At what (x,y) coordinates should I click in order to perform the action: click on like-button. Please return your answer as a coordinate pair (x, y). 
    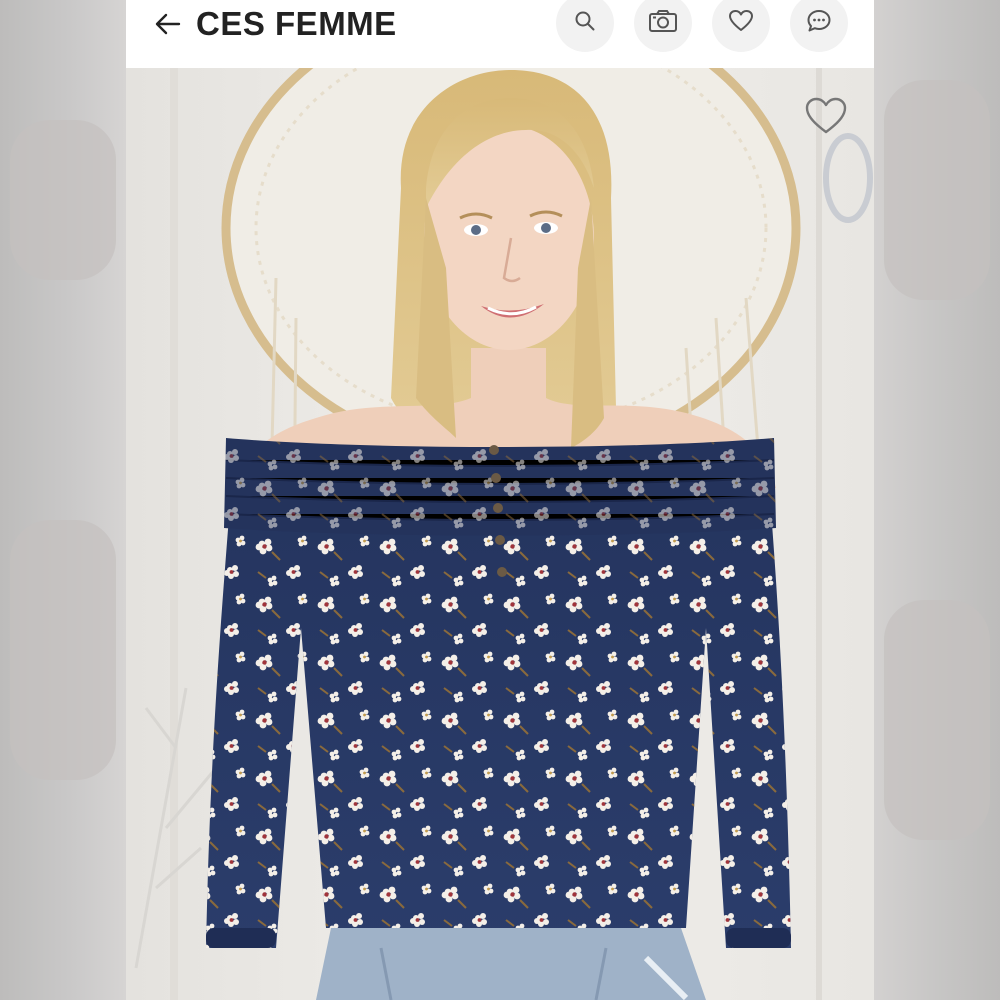
    Looking at the image, I should click on (741, 26).